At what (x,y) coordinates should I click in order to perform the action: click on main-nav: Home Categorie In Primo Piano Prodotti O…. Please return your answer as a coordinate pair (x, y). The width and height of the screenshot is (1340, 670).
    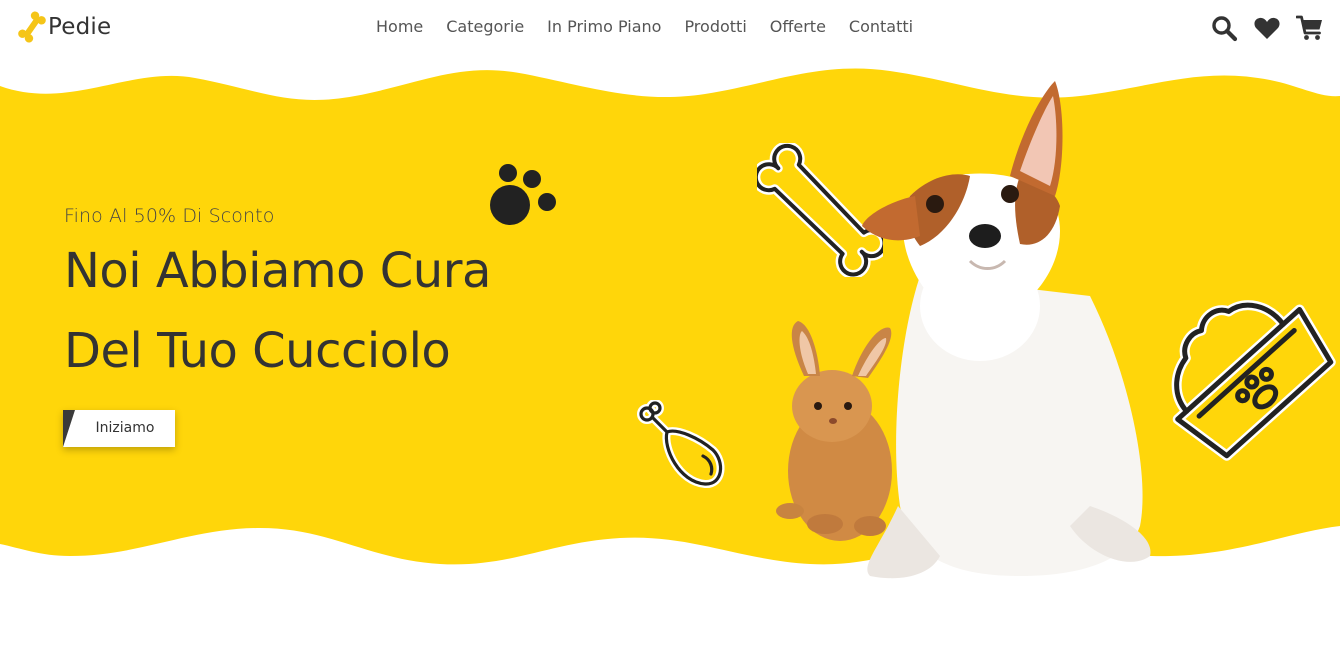
    Looking at the image, I should click on (644, 26).